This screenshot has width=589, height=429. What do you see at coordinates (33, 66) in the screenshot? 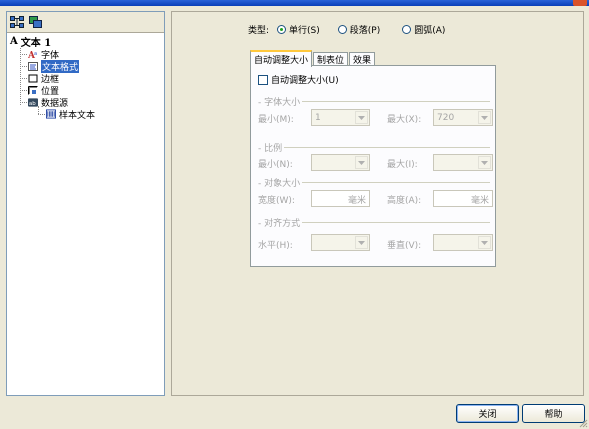
I see `text-format-icon` at bounding box center [33, 66].